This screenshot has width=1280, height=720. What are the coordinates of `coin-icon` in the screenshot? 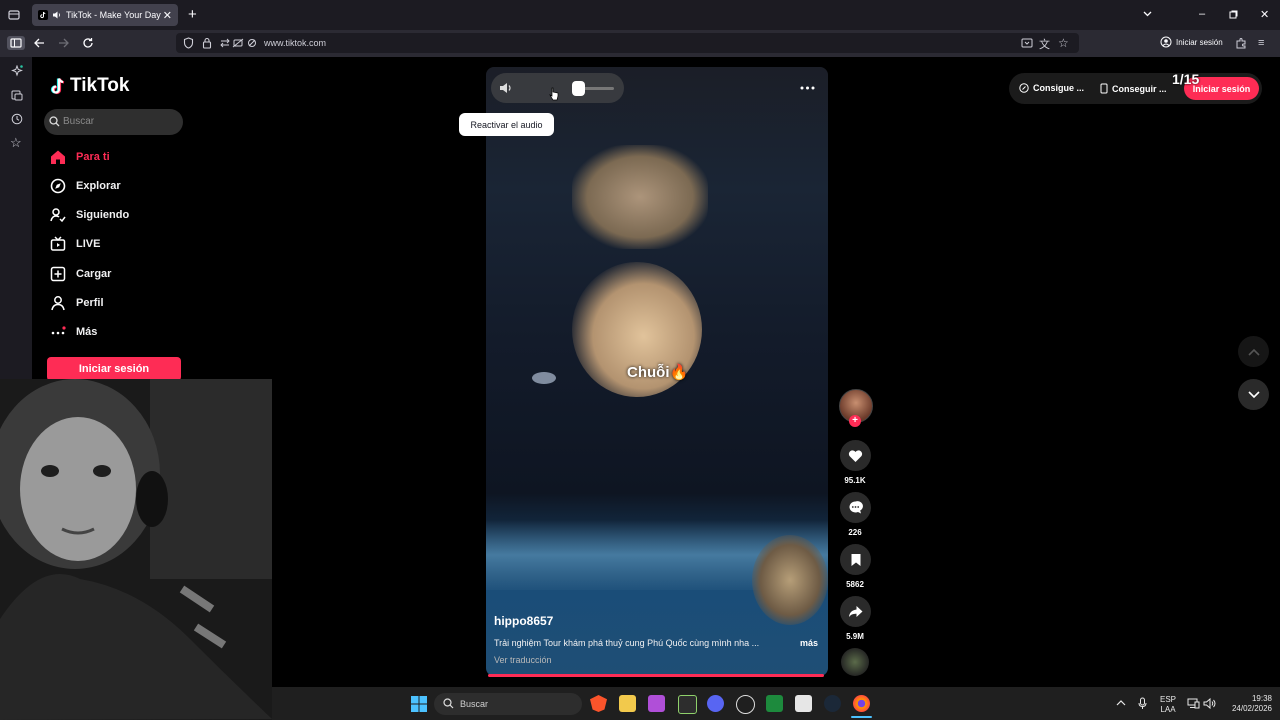 It's located at (1024, 88).